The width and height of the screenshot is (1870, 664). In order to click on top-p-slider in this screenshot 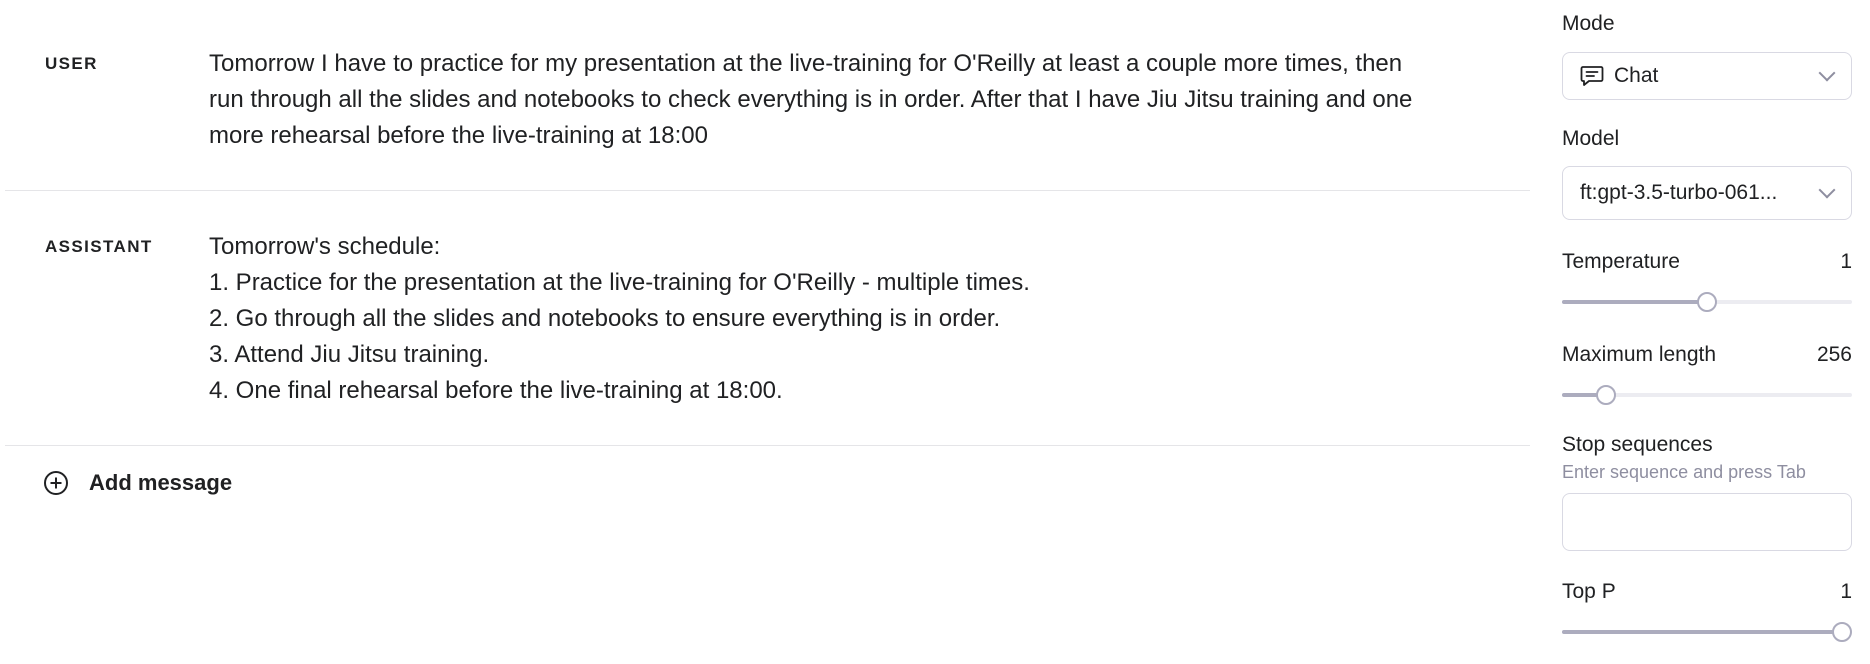, I will do `click(1707, 632)`.